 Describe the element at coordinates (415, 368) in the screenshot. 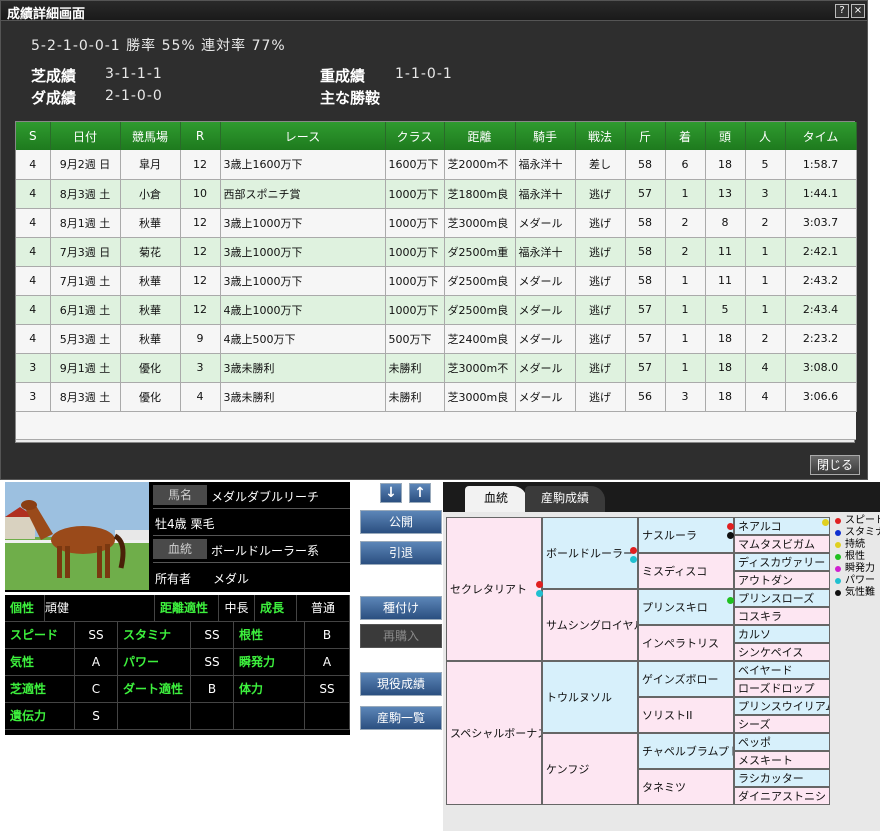

I see `table-cell: 未勝利` at that location.